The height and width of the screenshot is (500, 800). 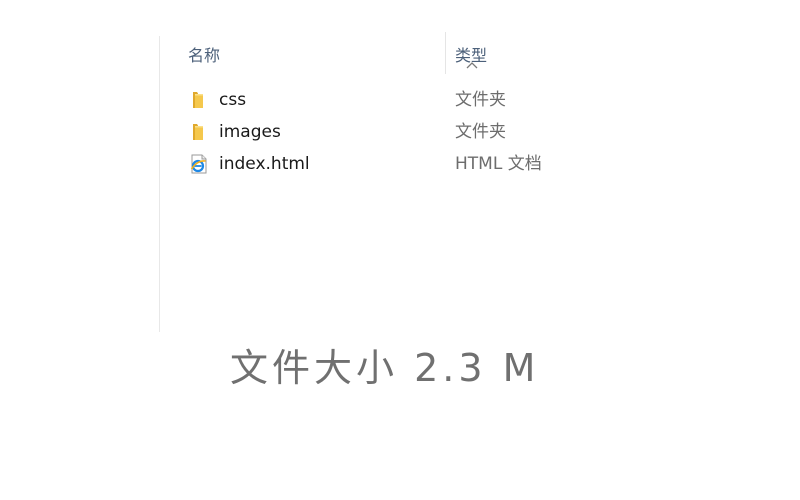 What do you see at coordinates (445, 53) in the screenshot?
I see `column-resize-handle` at bounding box center [445, 53].